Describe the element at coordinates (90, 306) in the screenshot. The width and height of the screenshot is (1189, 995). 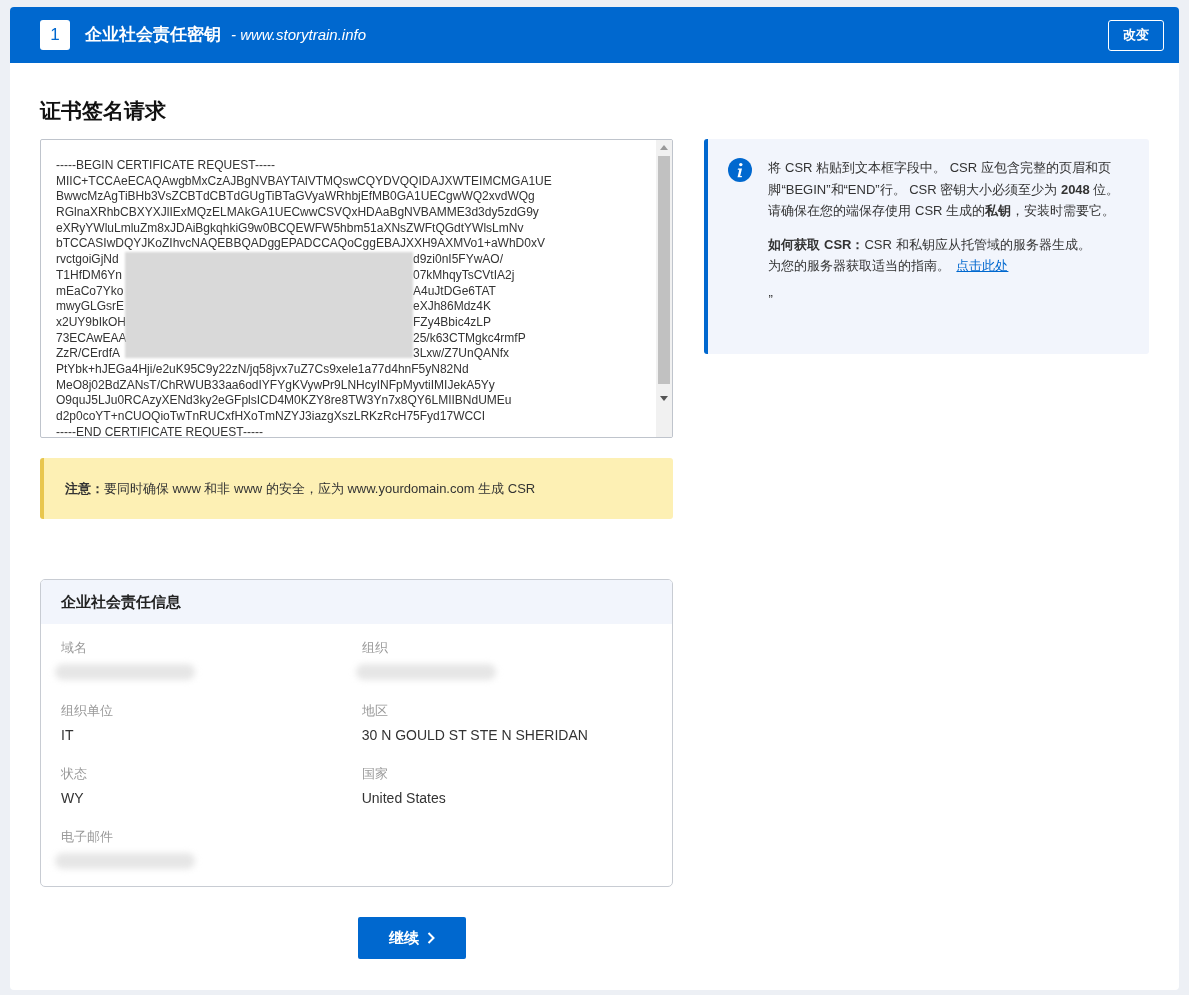
I see `csr-line-start: mwyGLGsrE` at that location.